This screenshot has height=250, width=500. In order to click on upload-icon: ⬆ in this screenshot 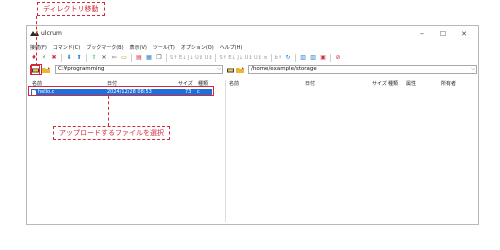, I will do `click(79, 58)`.